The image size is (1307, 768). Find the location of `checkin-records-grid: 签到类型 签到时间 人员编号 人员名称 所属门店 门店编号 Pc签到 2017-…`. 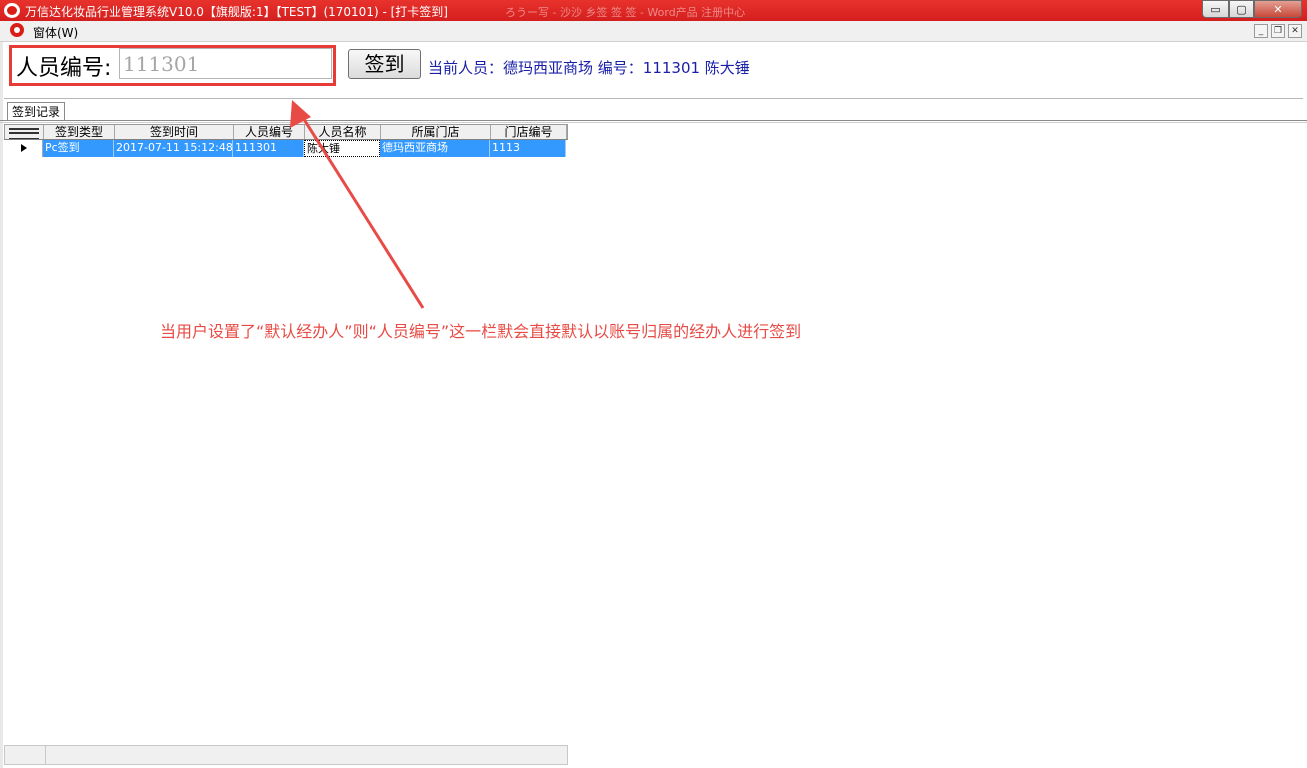

checkin-records-grid: 签到类型 签到时间 人员编号 人员名称 所属门店 门店编号 Pc签到 2017-… is located at coordinates (286, 140).